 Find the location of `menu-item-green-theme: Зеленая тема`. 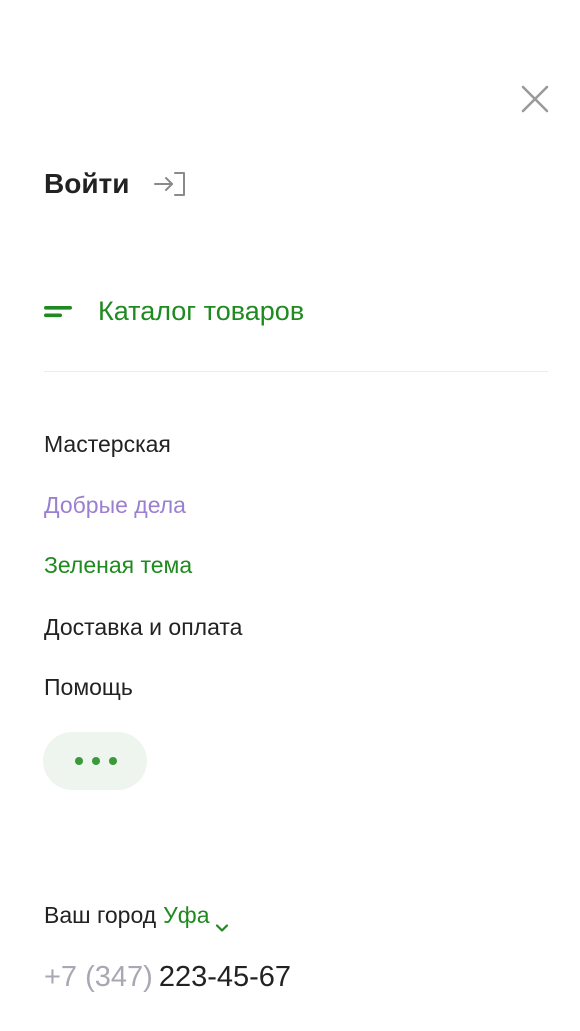

menu-item-green-theme: Зеленая тема is located at coordinates (118, 565).